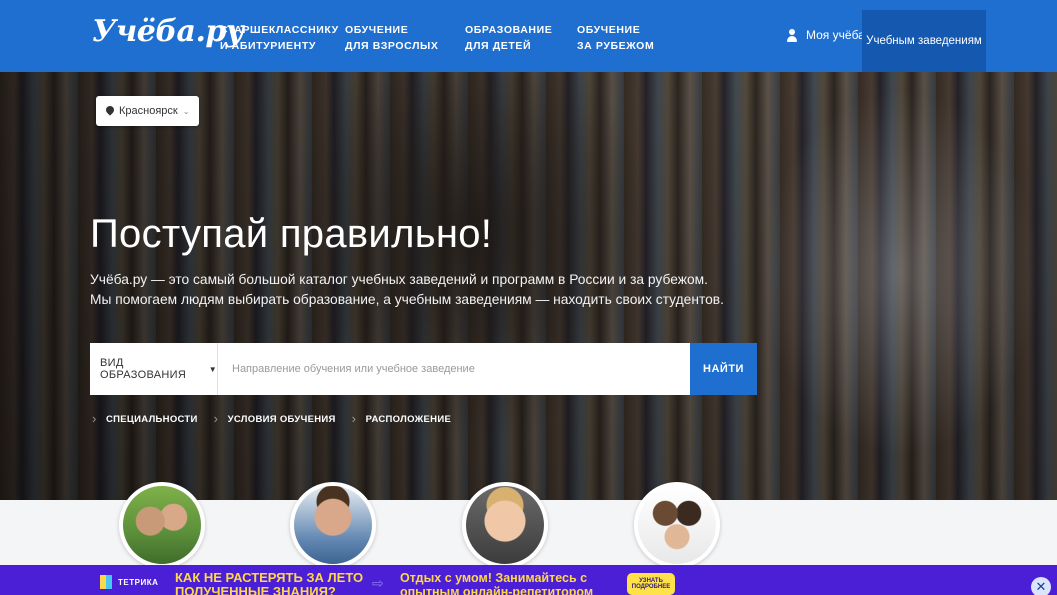 The image size is (1057, 595). What do you see at coordinates (792, 35) in the screenshot?
I see `user-icon` at bounding box center [792, 35].